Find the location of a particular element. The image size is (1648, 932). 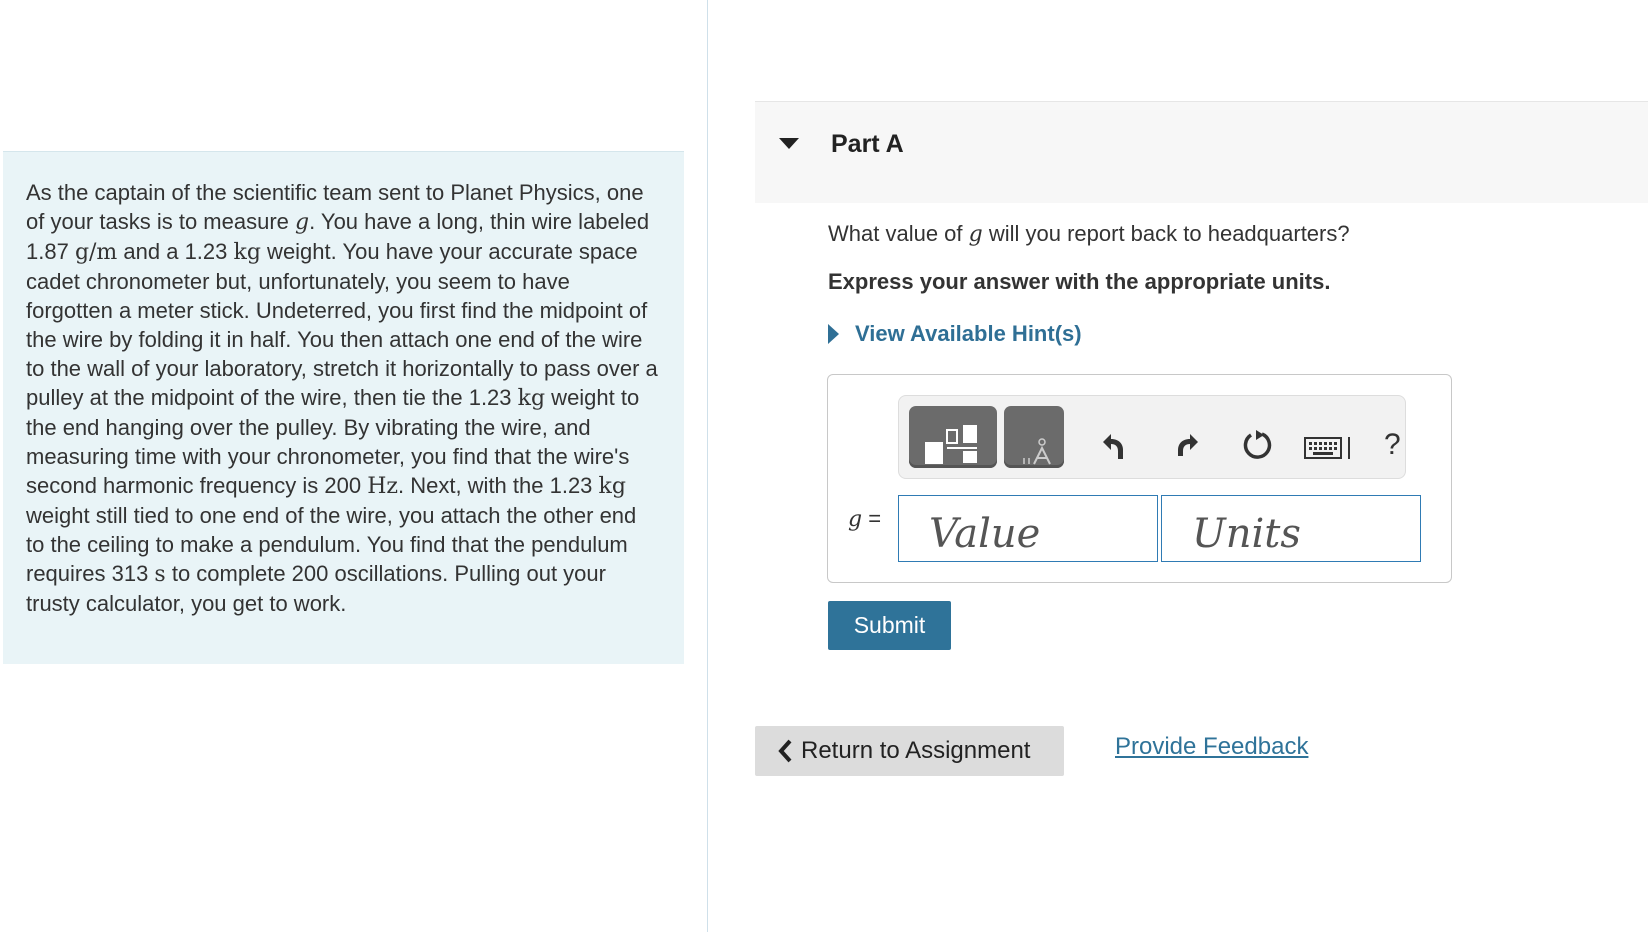

redo-button is located at coordinates (1188, 445).